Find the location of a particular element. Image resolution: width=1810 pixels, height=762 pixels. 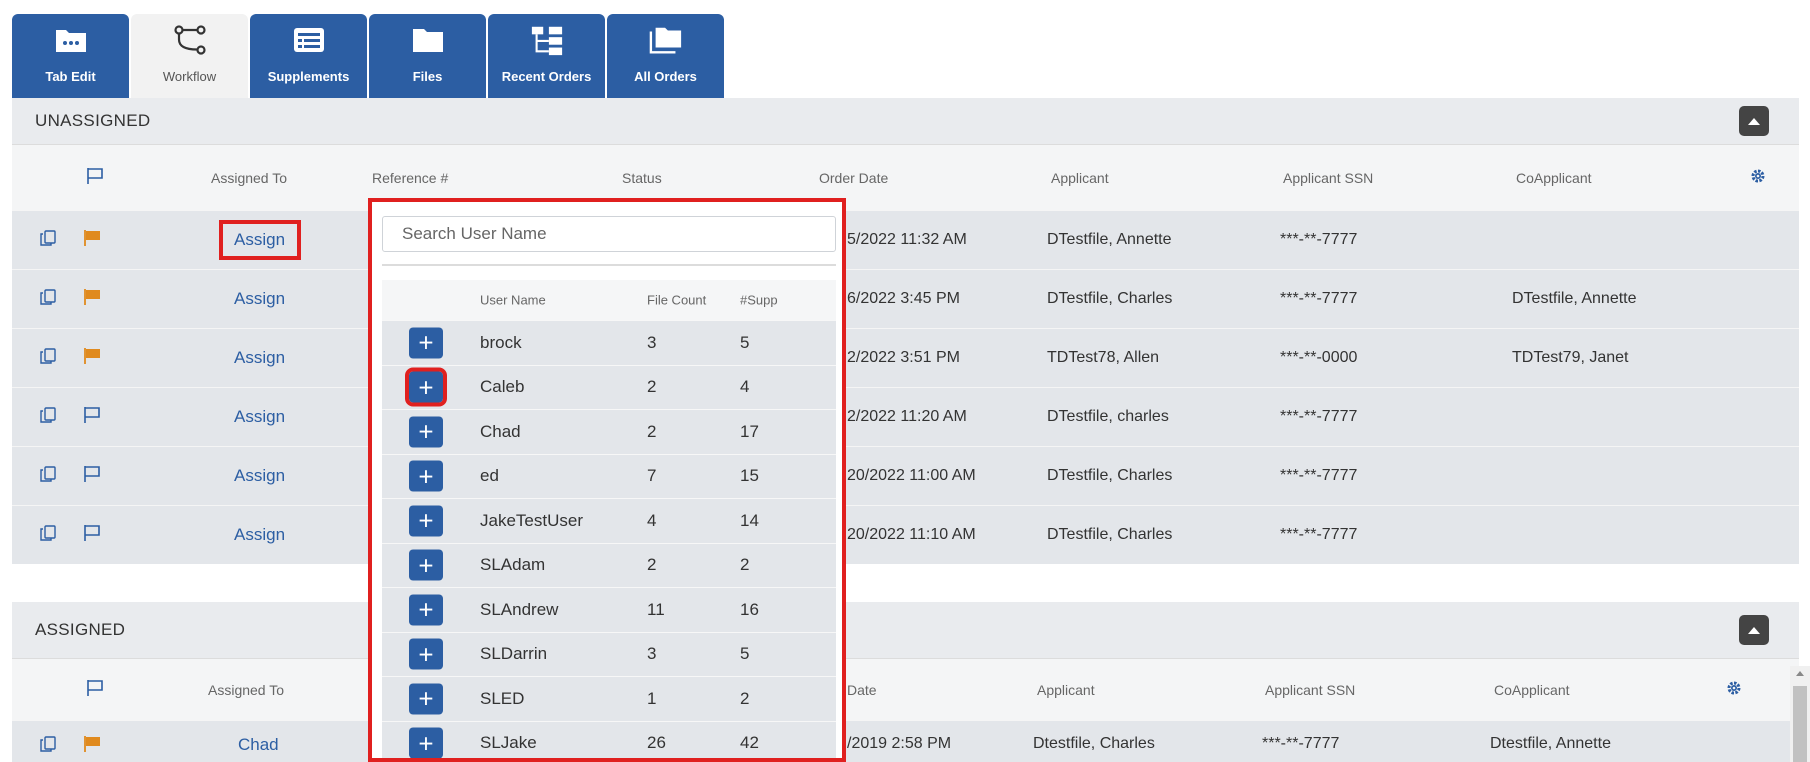

file-count: 11 is located at coordinates (656, 609).